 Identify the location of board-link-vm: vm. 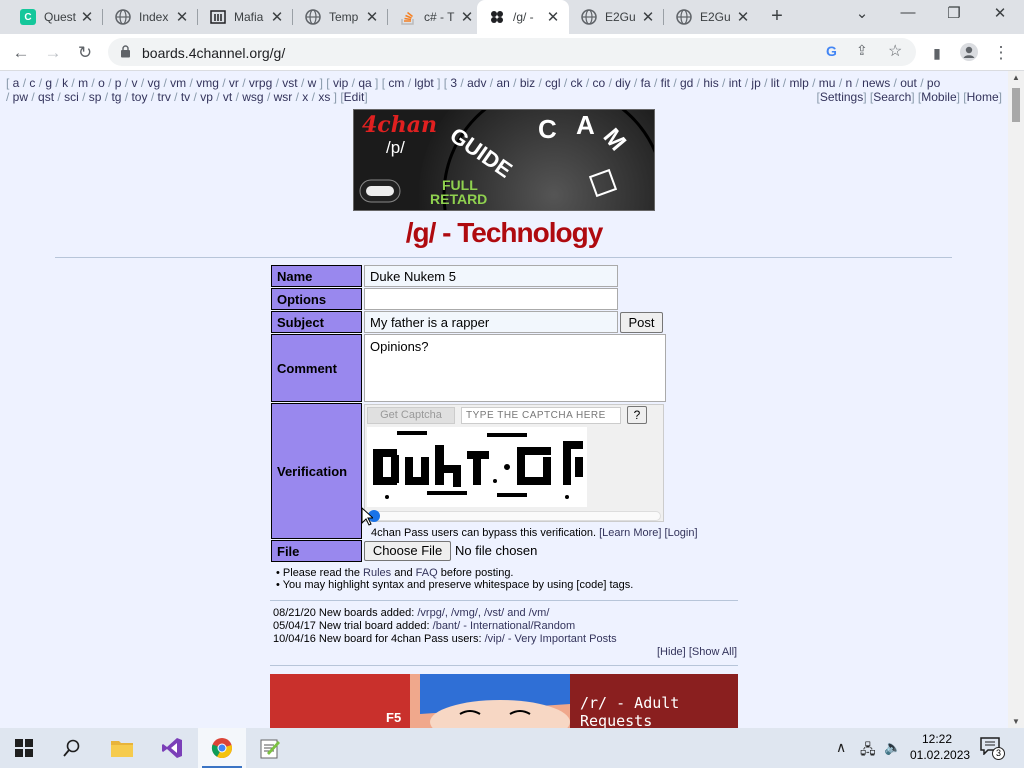
(178, 83).